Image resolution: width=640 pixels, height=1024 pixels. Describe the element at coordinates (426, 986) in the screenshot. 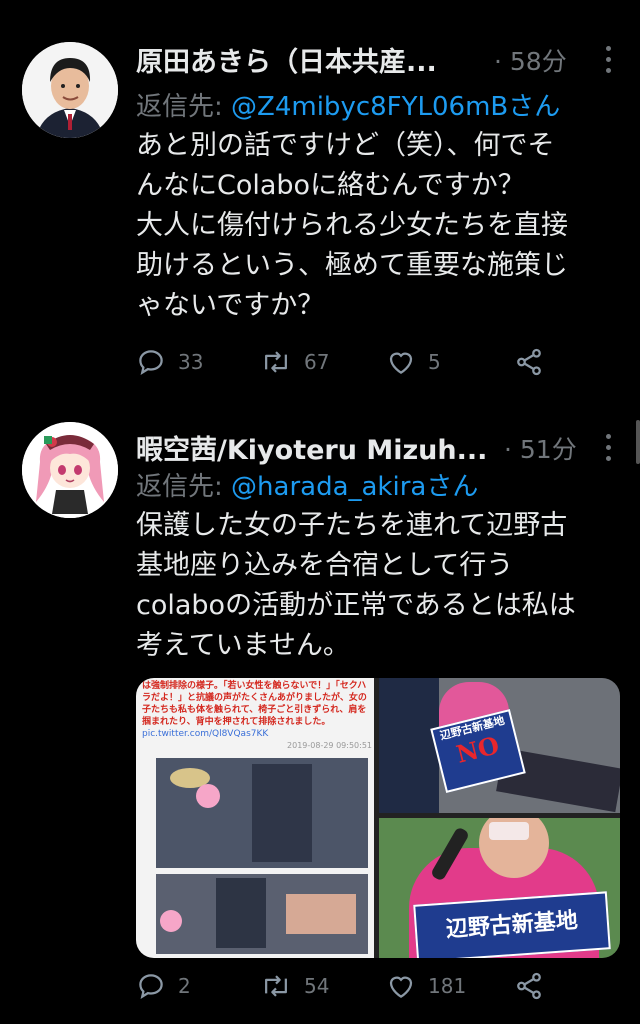

I see `like-button: 181` at that location.